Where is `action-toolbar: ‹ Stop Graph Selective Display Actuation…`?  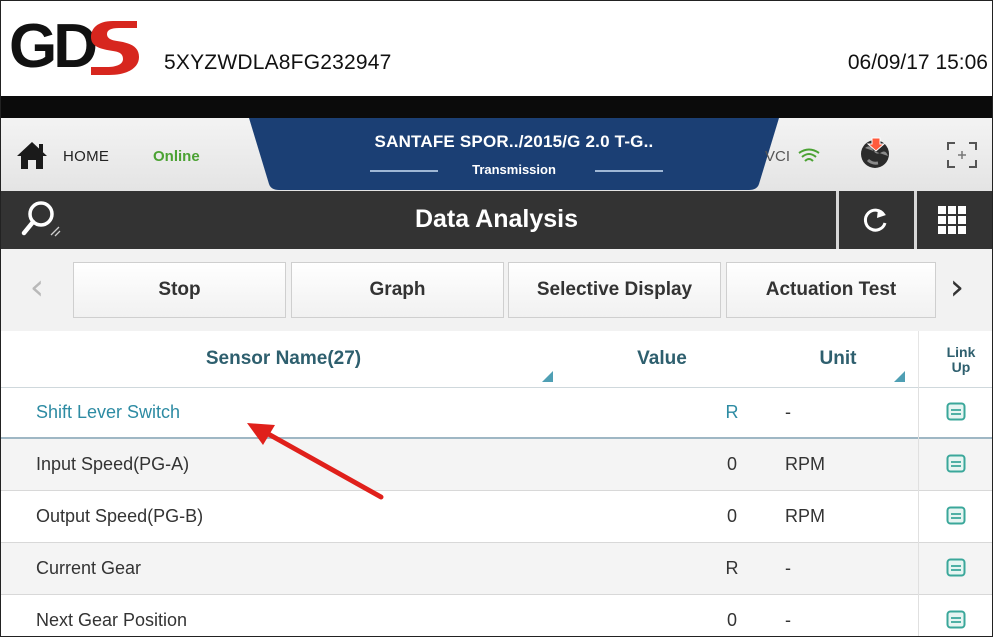 action-toolbar: ‹ Stop Graph Selective Display Actuation… is located at coordinates (496, 290).